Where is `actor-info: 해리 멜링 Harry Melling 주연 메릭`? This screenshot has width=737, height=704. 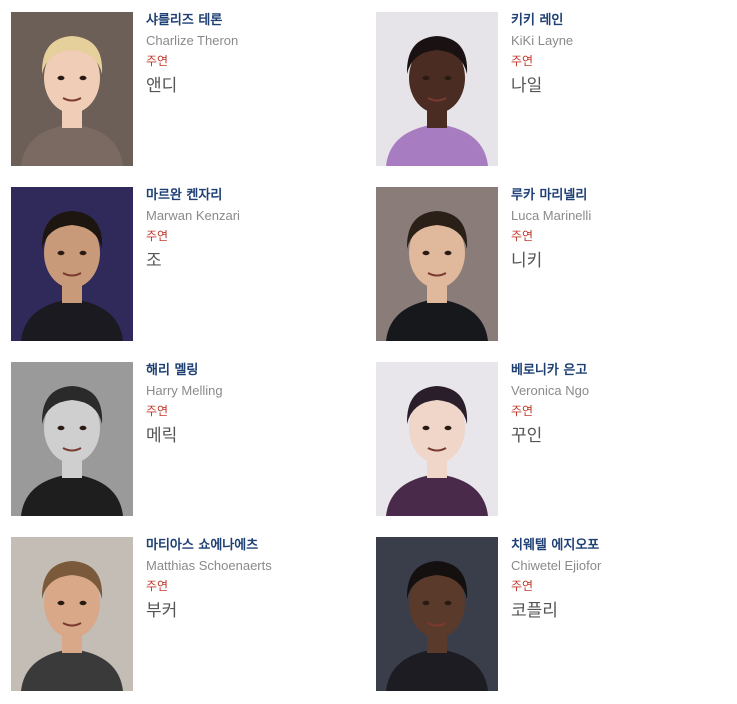 actor-info: 해리 멜링 Harry Melling 주연 메릭 is located at coordinates (236, 404).